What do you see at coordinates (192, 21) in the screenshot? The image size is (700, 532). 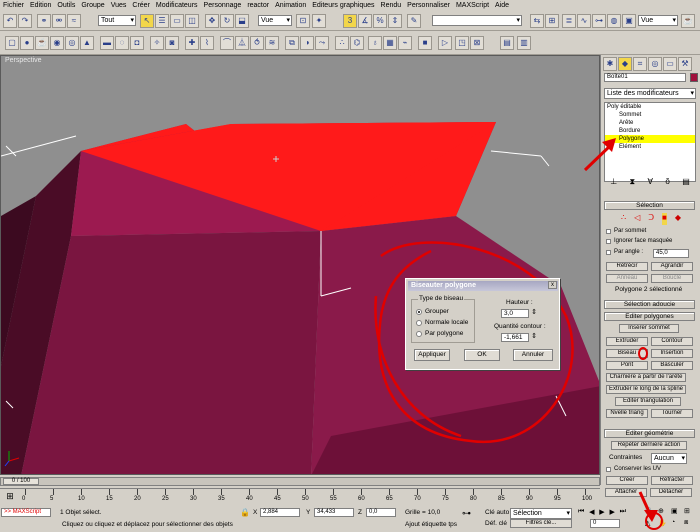 I see `window-crossing-icon: ◫` at bounding box center [192, 21].